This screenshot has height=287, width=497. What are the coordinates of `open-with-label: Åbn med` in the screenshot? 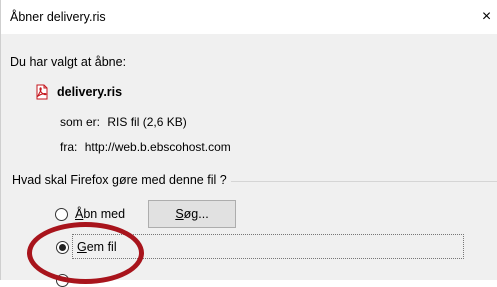 It's located at (100, 214).